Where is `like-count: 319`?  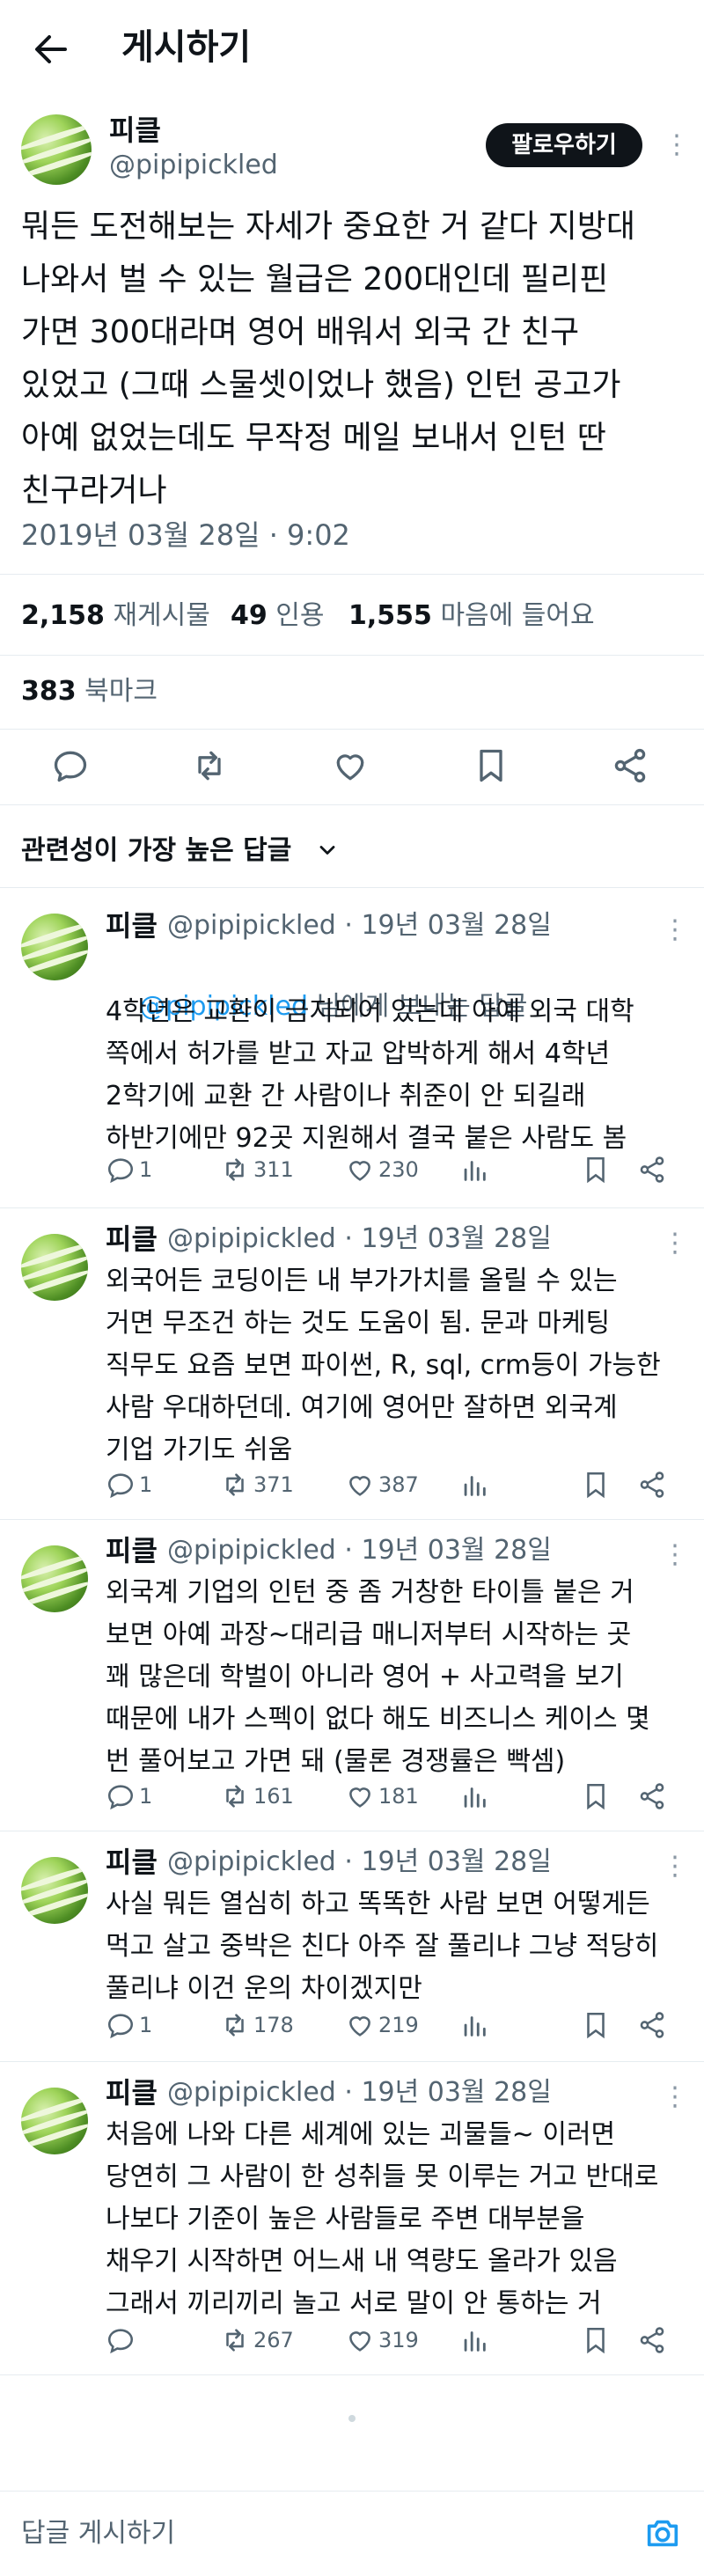 like-count: 319 is located at coordinates (399, 2340).